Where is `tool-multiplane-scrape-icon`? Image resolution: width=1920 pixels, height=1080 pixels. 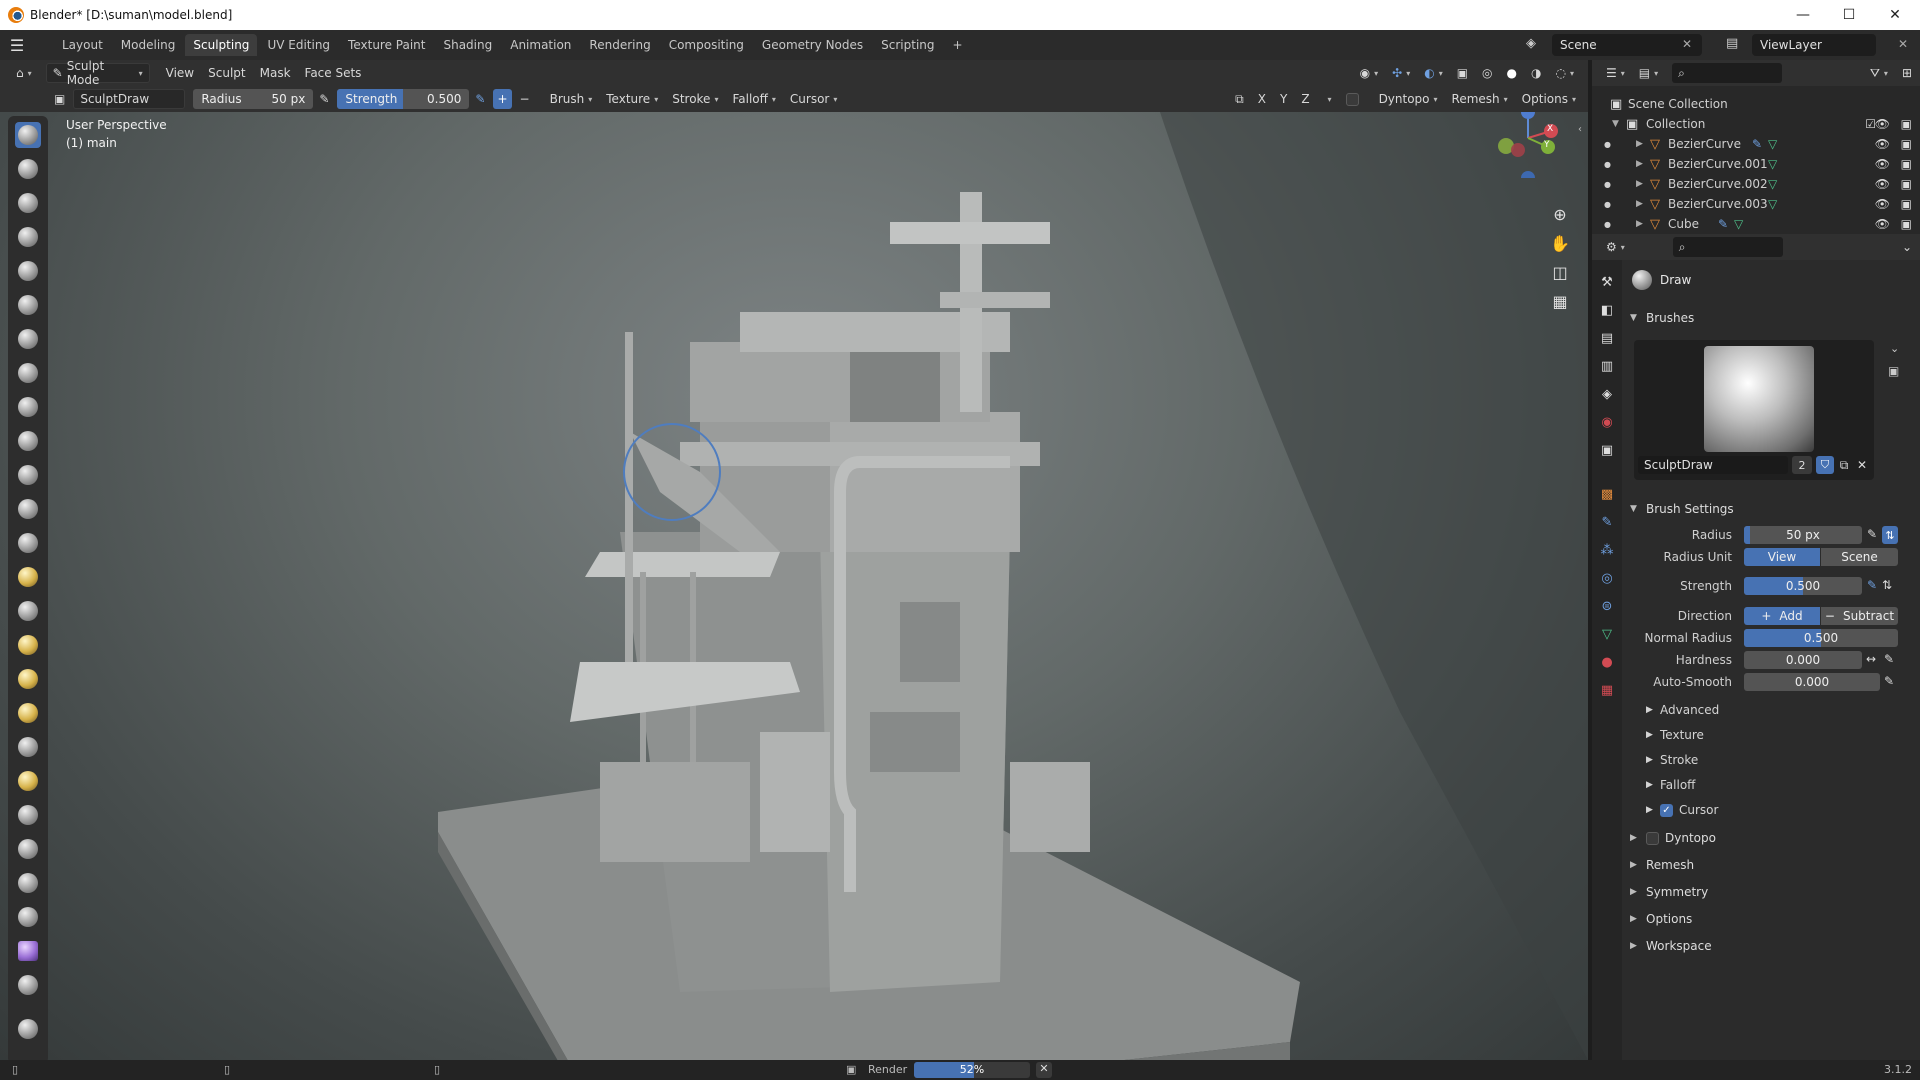
tool-multiplane-scrape-icon is located at coordinates (28, 577).